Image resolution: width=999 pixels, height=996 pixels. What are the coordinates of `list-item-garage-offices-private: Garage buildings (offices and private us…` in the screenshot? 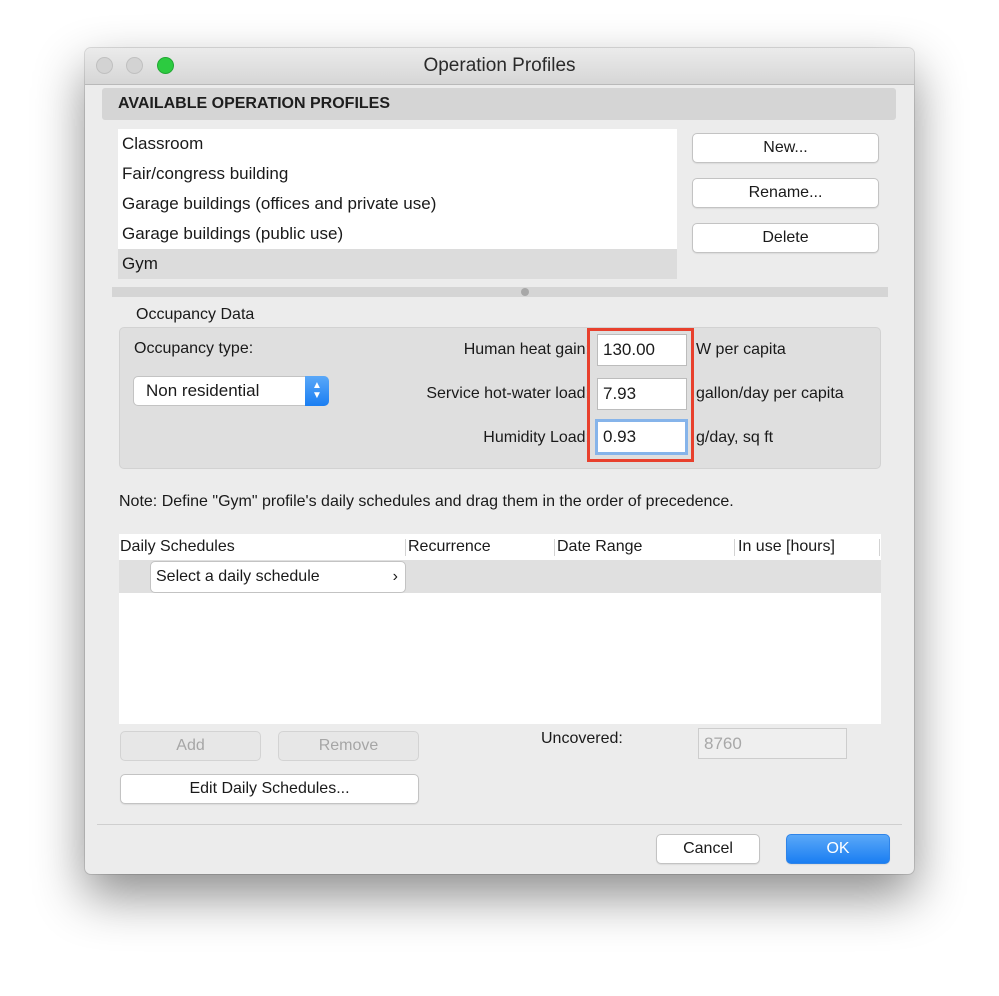 It's located at (397, 204).